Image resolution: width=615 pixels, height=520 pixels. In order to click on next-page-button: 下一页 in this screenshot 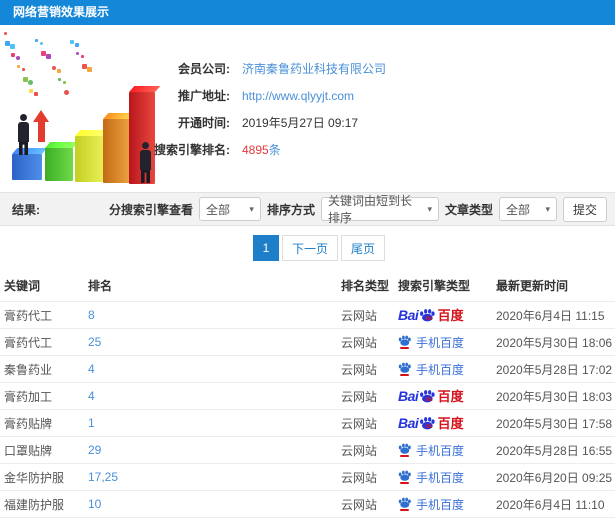, I will do `click(310, 248)`.